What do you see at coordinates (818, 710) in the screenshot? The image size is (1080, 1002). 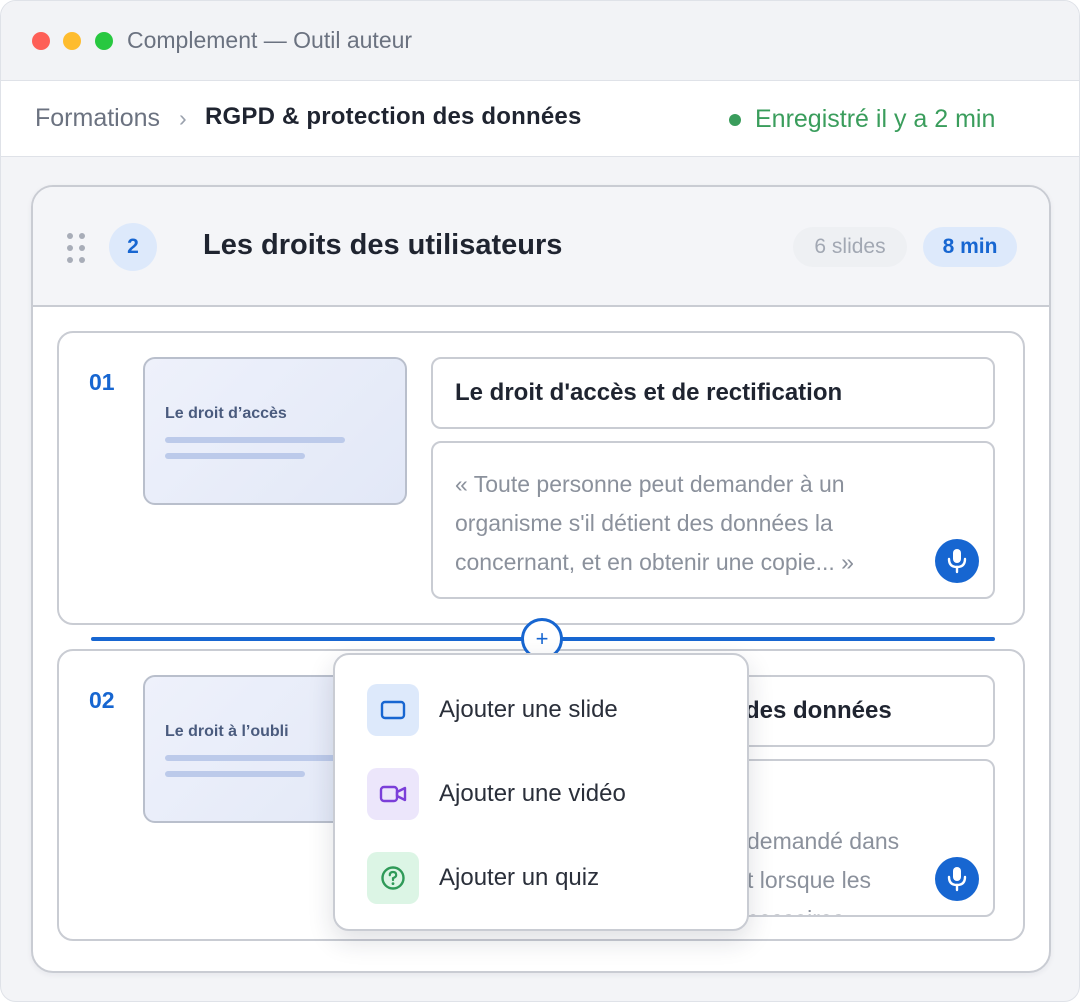 I see `slide-title-text: des données` at bounding box center [818, 710].